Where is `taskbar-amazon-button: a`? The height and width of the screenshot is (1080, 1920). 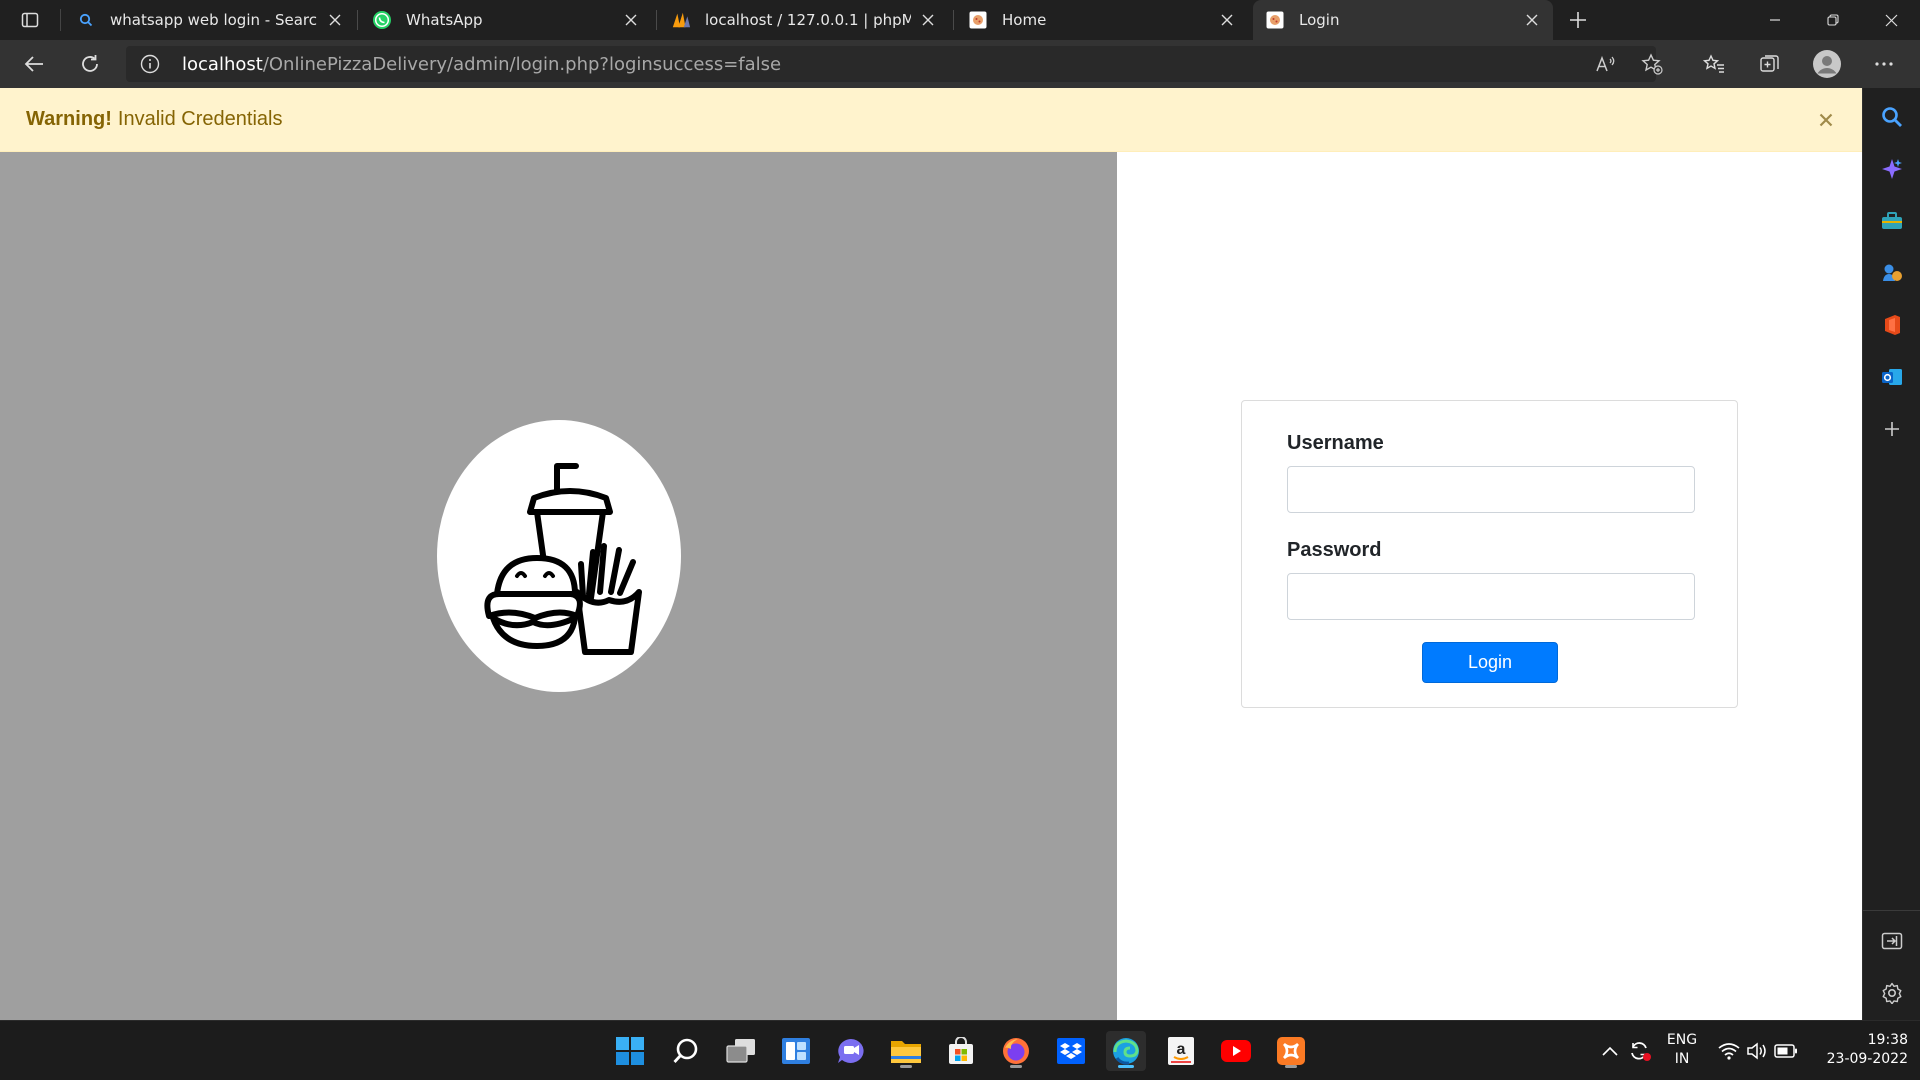
taskbar-amazon-button: a is located at coordinates (1181, 1051).